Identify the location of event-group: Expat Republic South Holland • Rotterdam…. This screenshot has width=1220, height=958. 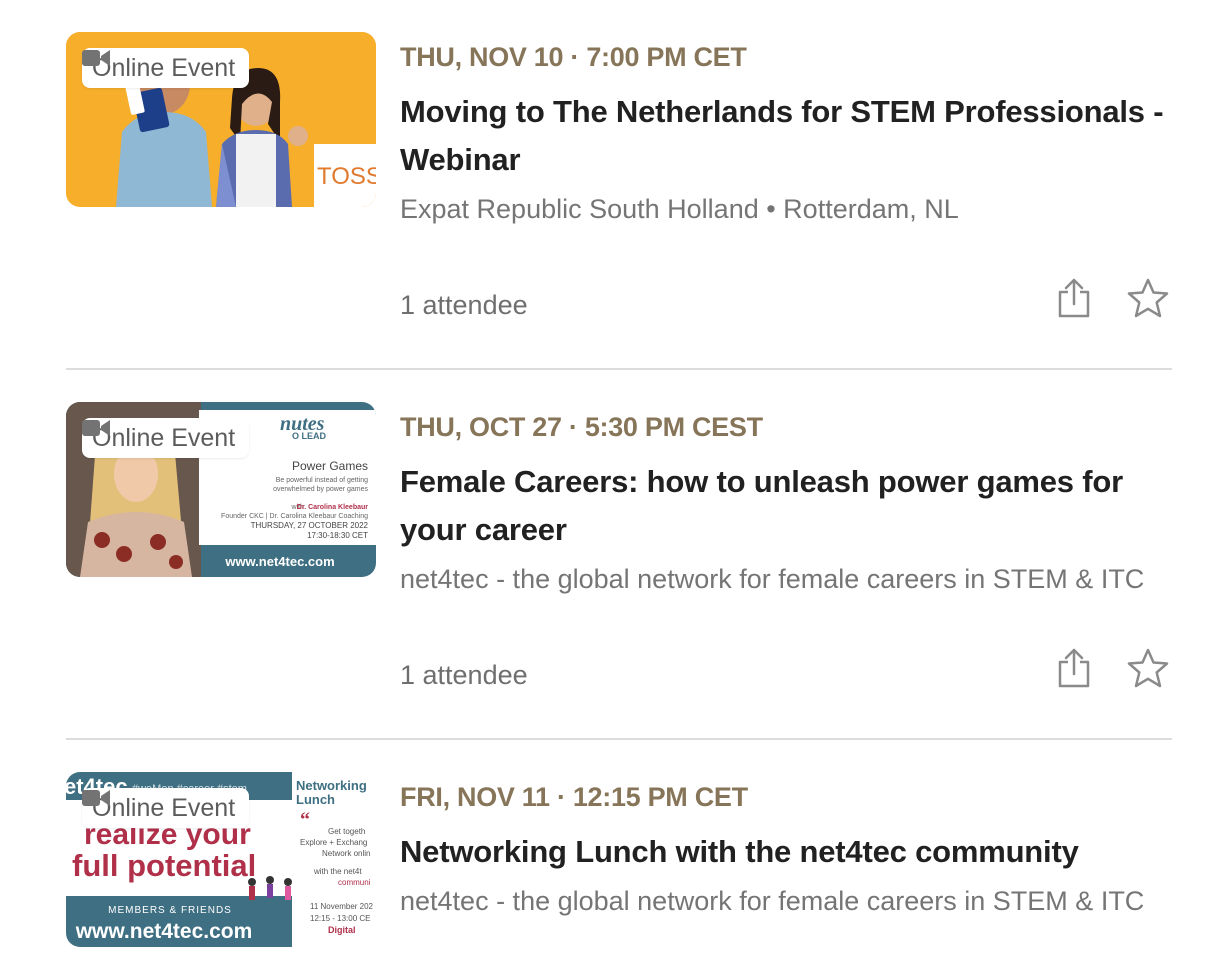
(679, 209).